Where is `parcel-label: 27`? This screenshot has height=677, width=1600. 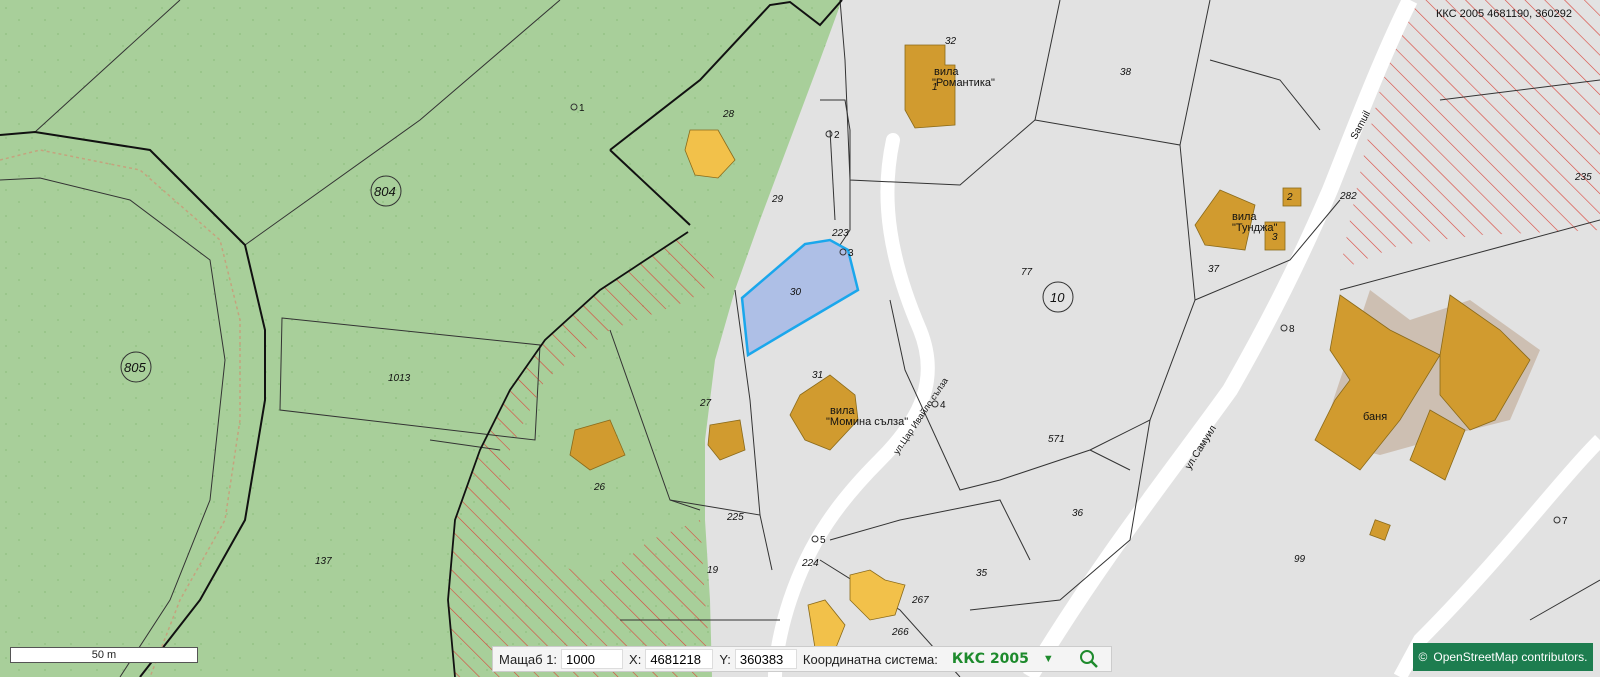 parcel-label: 27 is located at coordinates (705, 403).